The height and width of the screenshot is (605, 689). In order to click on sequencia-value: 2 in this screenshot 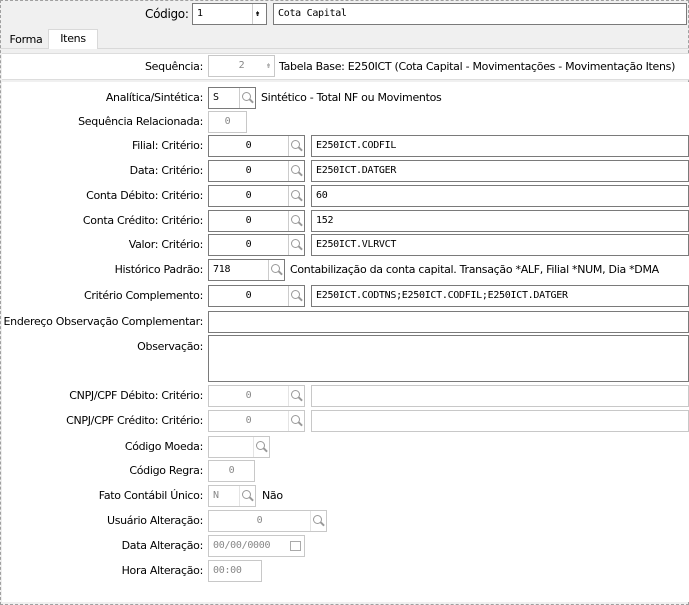, I will do `click(241, 65)`.